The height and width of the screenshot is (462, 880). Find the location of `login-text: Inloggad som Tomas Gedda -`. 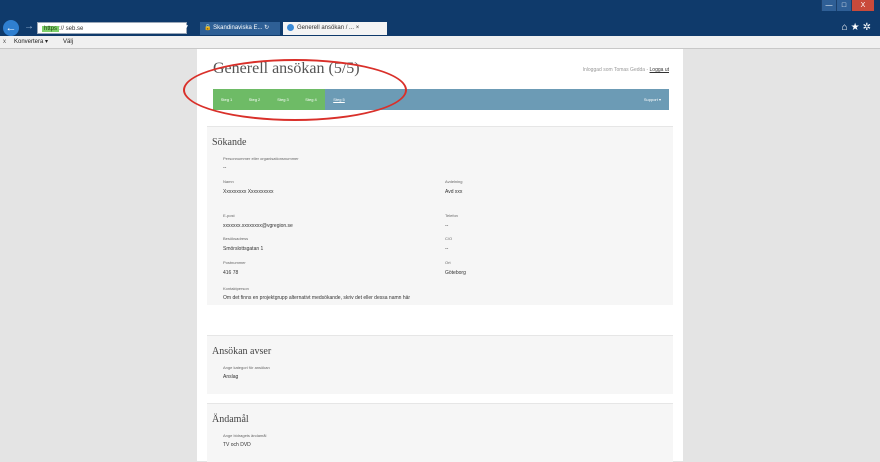

login-text: Inloggad som Tomas Gedda - is located at coordinates (615, 70).